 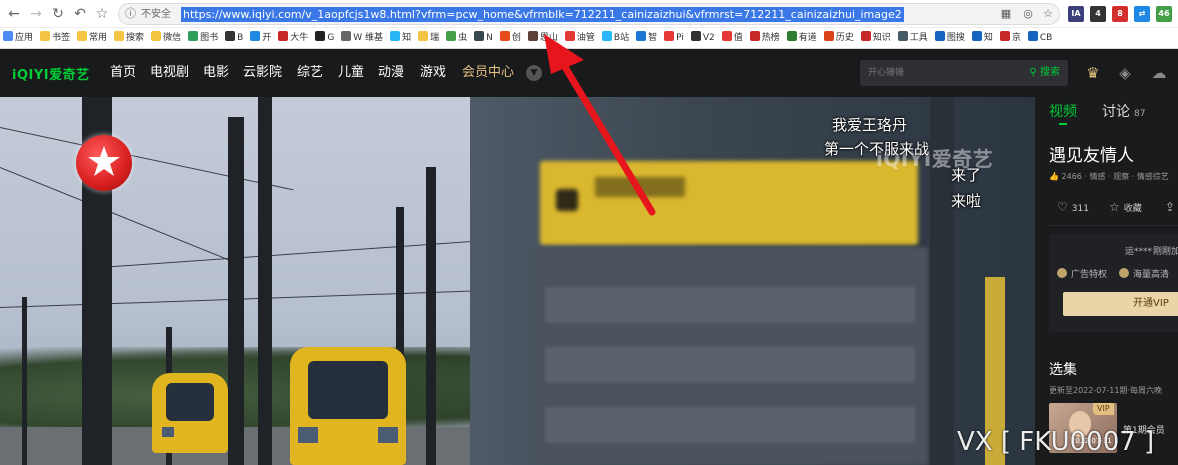 What do you see at coordinates (90, 38) in the screenshot?
I see `bookmark-item: 常用` at bounding box center [90, 38].